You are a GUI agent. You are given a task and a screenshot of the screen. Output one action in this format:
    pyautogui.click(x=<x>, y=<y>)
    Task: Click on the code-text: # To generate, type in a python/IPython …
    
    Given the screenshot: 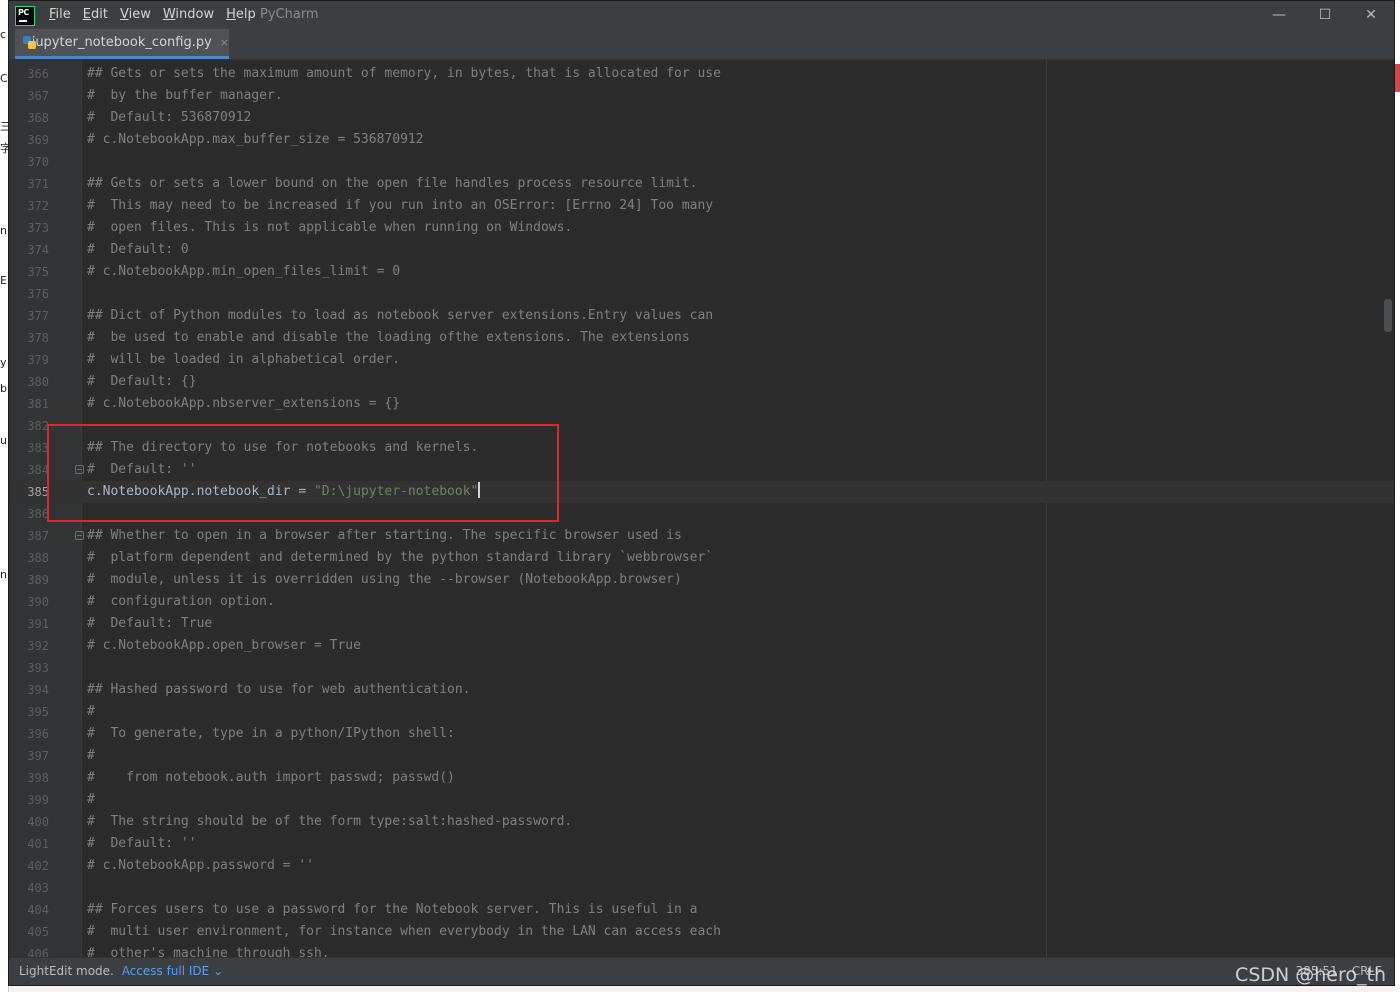 What is the action you would take?
    pyautogui.click(x=271, y=733)
    